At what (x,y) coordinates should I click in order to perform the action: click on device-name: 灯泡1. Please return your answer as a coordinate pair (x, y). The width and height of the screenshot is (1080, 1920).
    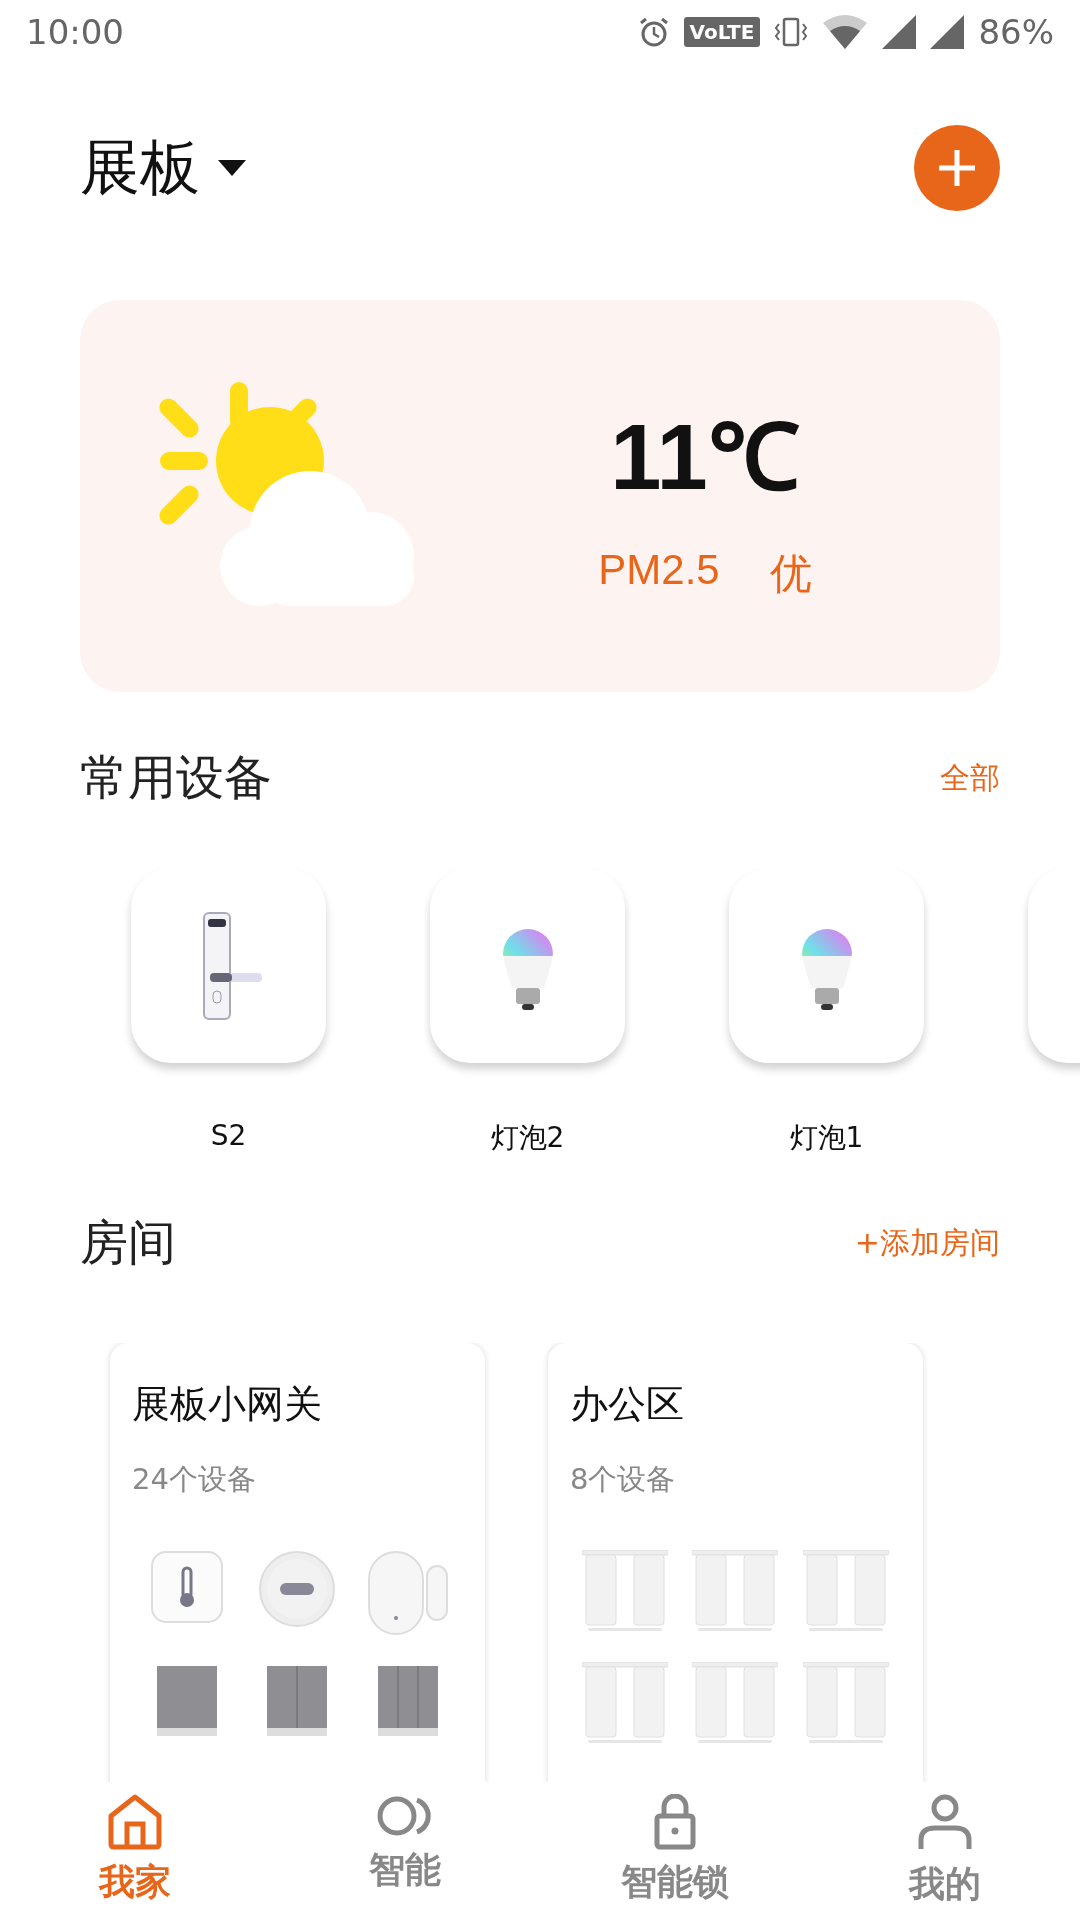
    Looking at the image, I should click on (826, 1138).